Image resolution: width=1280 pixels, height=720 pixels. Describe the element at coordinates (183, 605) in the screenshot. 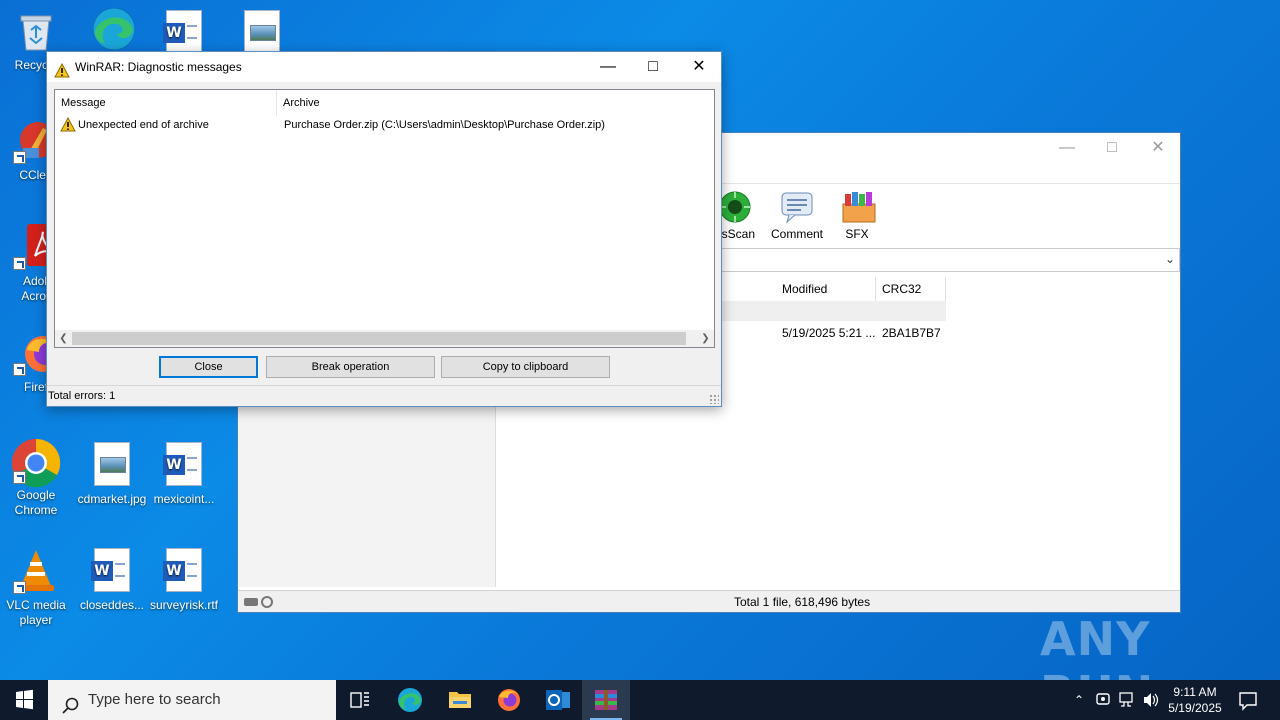

I see `desktop-icon-label: surveyrisk.rtf` at that location.